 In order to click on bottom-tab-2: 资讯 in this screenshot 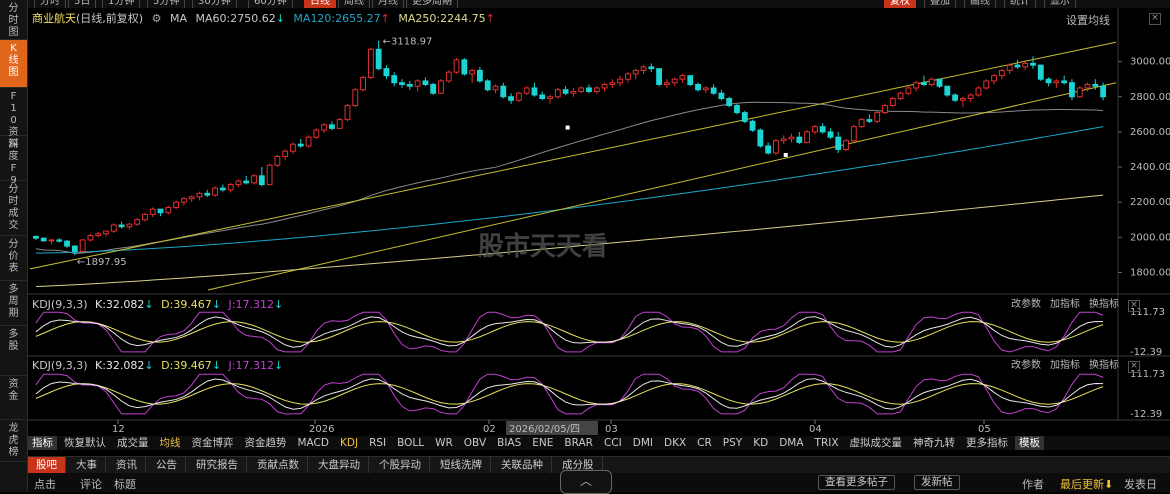, I will do `click(127, 465)`.